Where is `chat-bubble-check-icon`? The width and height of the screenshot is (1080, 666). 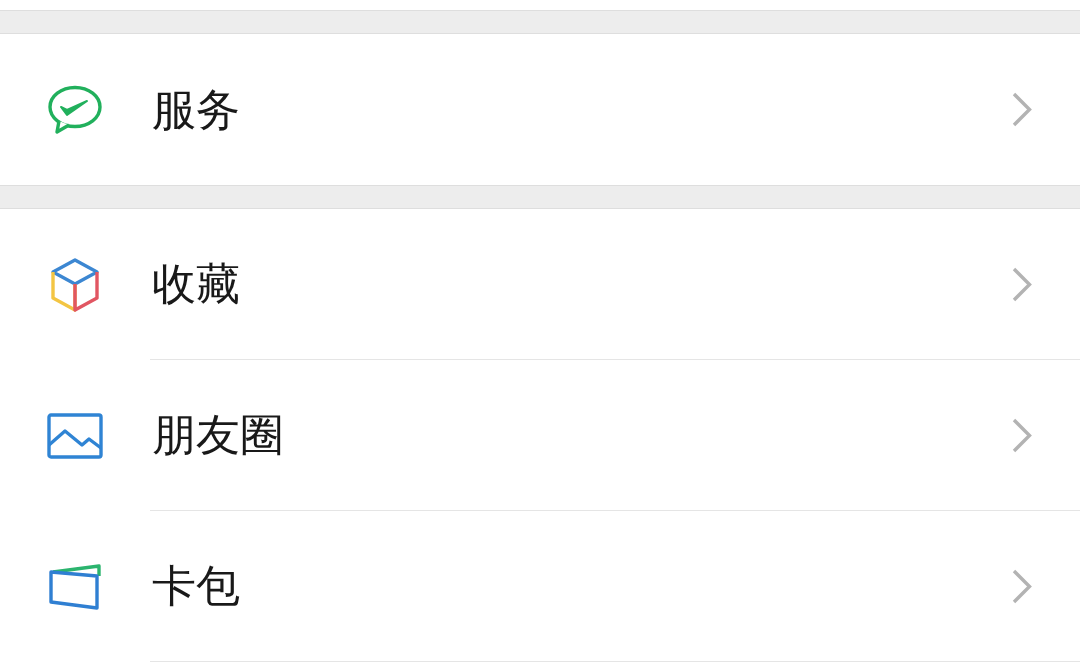
chat-bubble-check-icon is located at coordinates (75, 109).